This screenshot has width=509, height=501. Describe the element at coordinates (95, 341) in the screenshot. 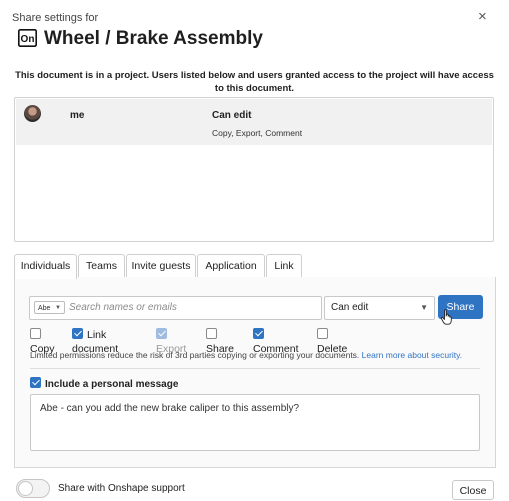

I see `option-link-document: Link document` at that location.